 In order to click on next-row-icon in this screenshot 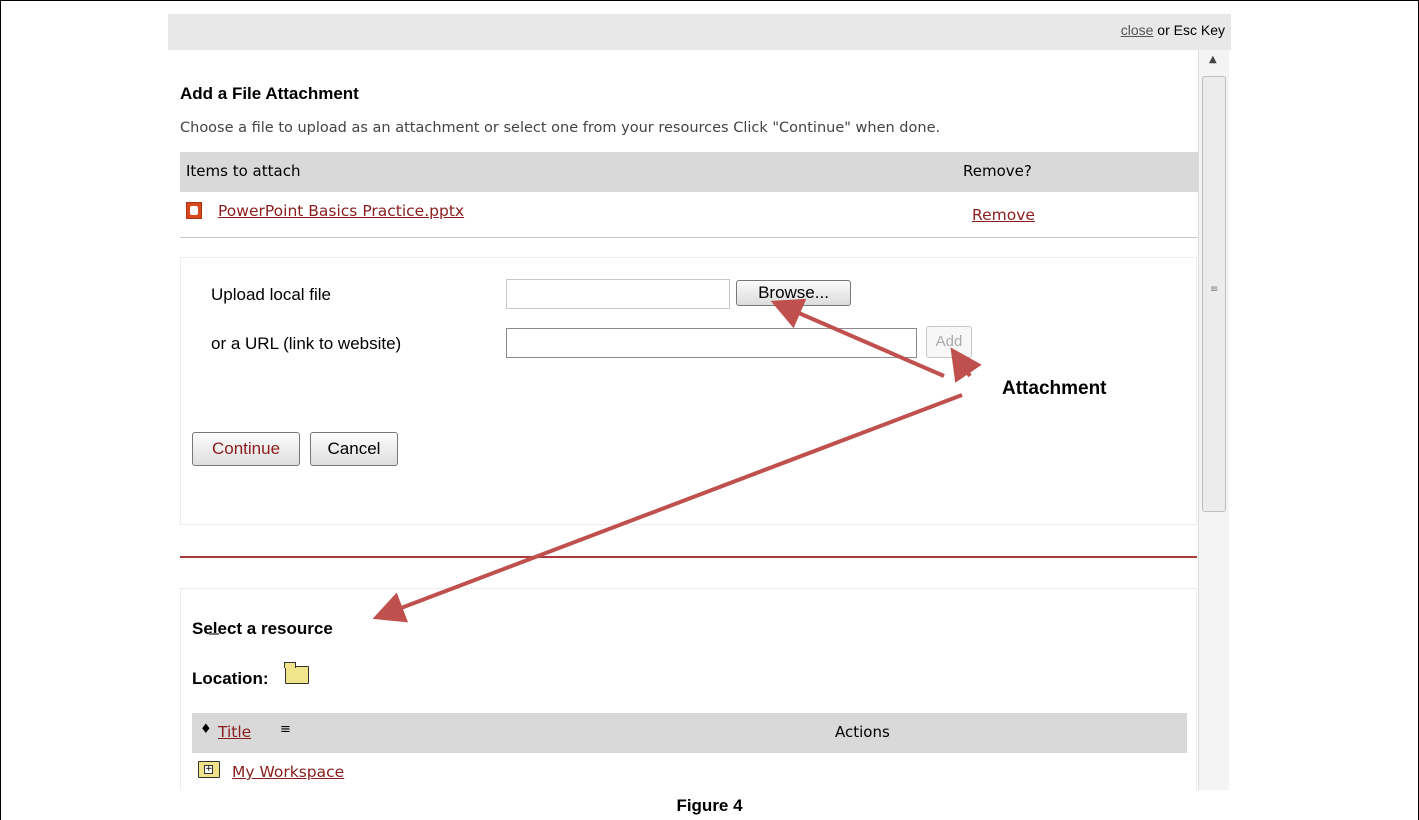, I will do `click(214, 634)`.